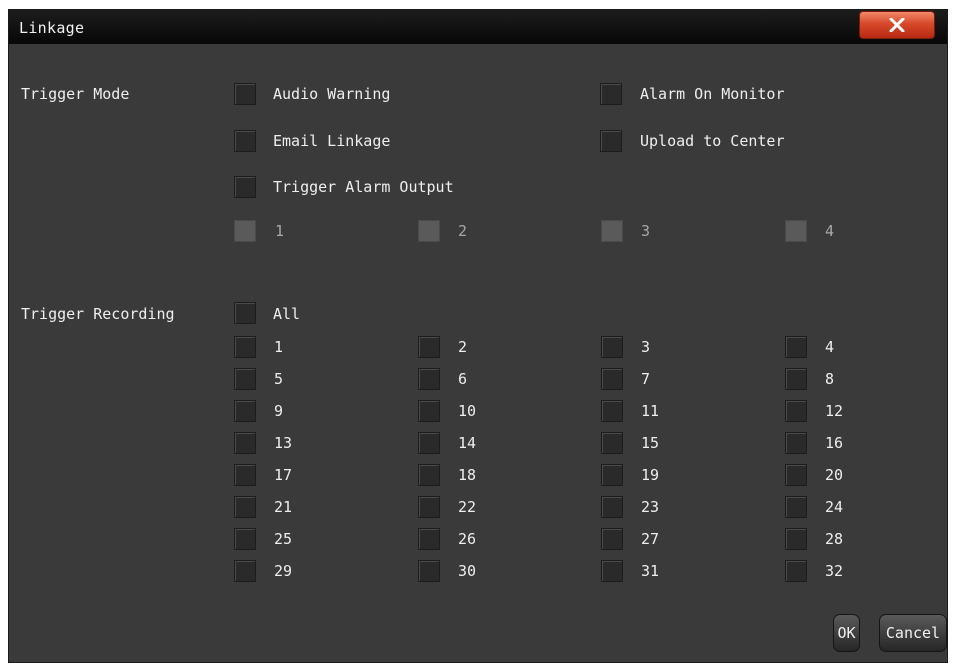 This screenshot has width=953, height=670. What do you see at coordinates (650, 571) in the screenshot?
I see `channel-label: 31` at bounding box center [650, 571].